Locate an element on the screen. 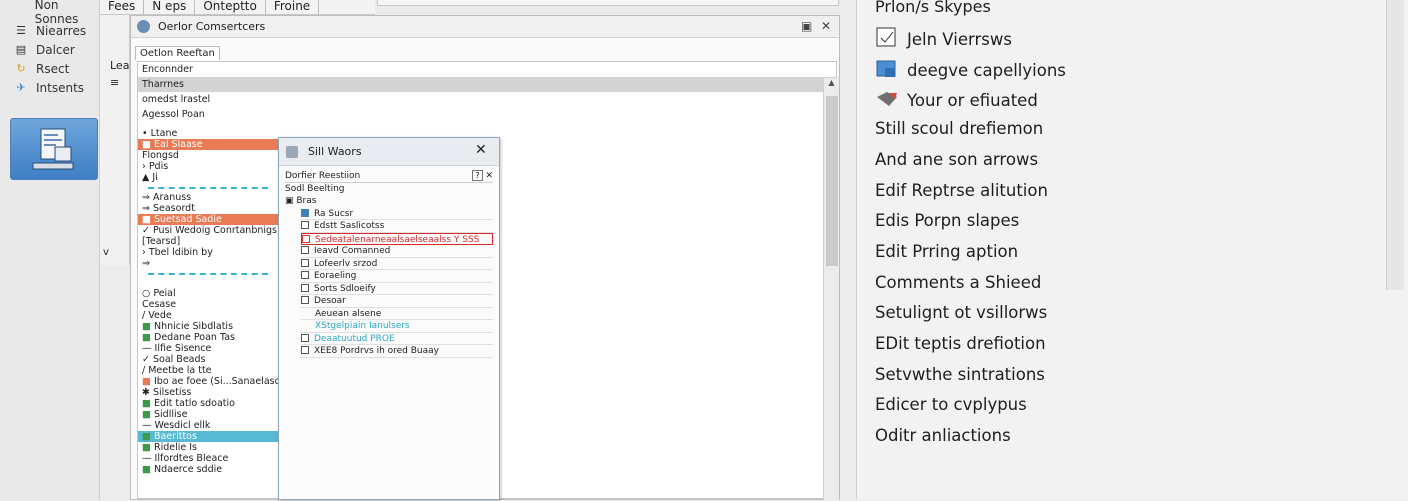  document-tile-icon is located at coordinates (54, 149).